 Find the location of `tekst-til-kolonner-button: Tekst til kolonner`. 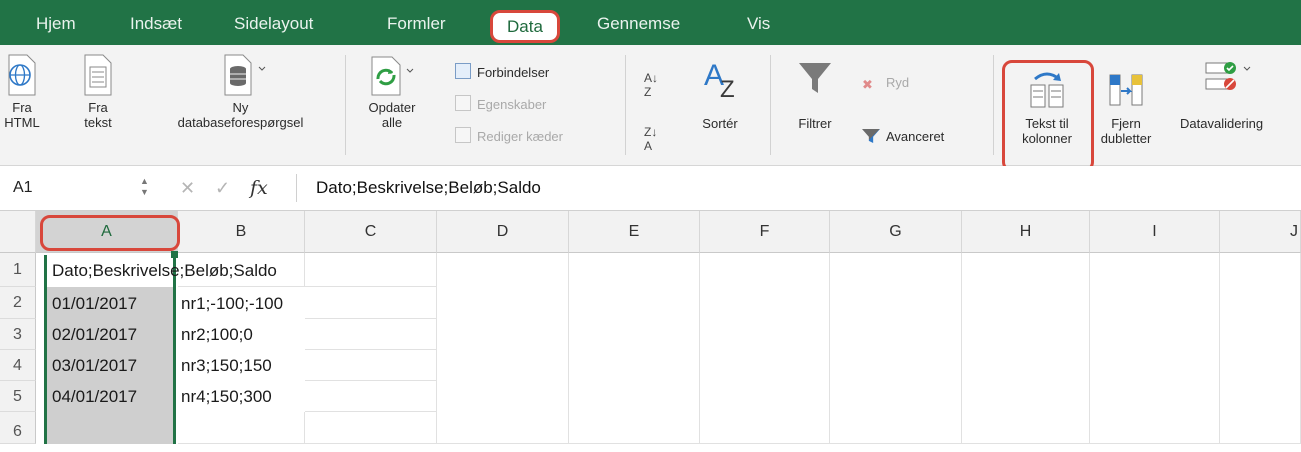

tekst-til-kolonner-button: Tekst til kolonner is located at coordinates (1047, 107).